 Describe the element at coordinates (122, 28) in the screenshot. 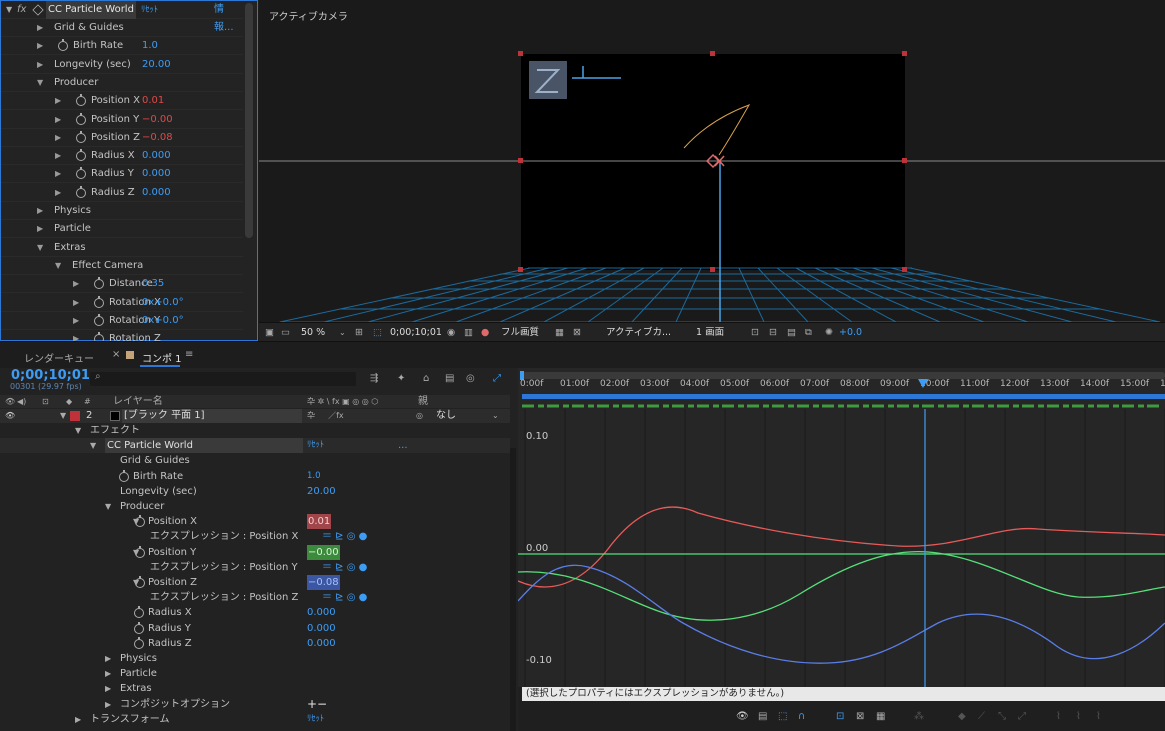

I see `ec-row: ▶ Grid & Guides` at that location.